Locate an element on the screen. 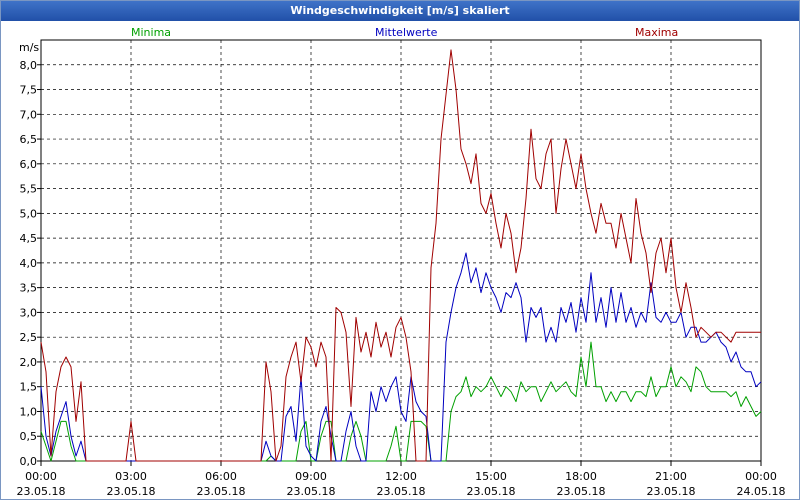 The height and width of the screenshot is (501, 800). y-tick-label: 6,5 is located at coordinates (29, 139).